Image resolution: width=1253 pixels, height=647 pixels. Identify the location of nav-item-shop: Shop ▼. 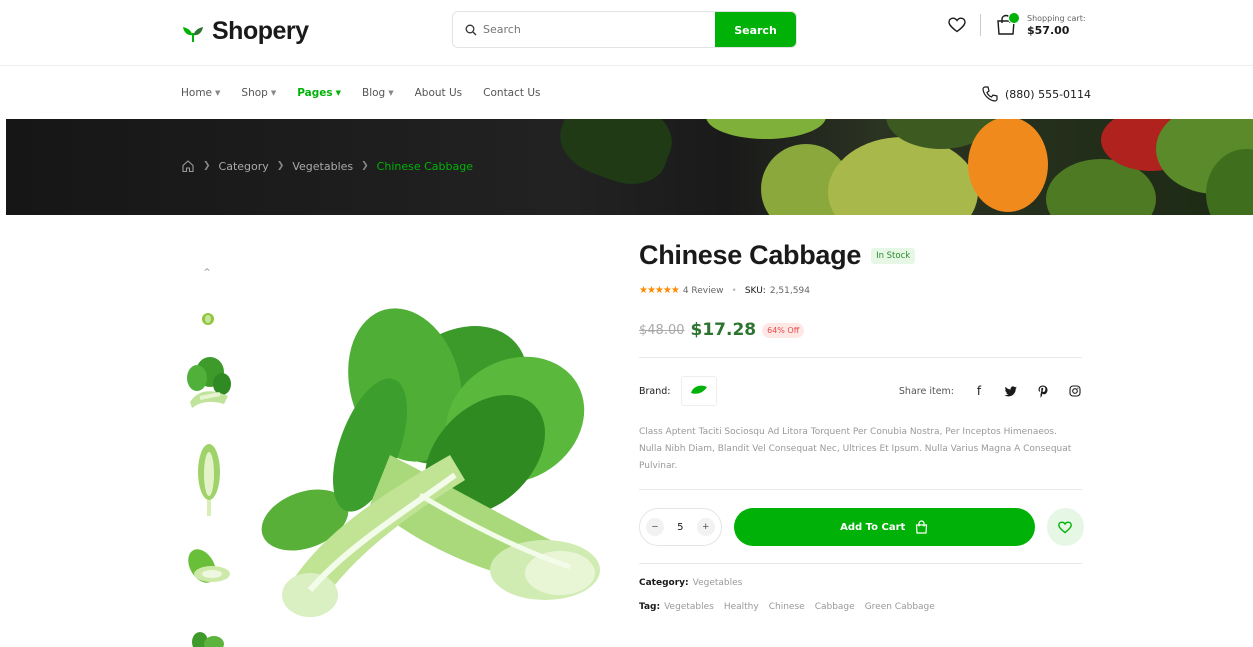
(258, 93).